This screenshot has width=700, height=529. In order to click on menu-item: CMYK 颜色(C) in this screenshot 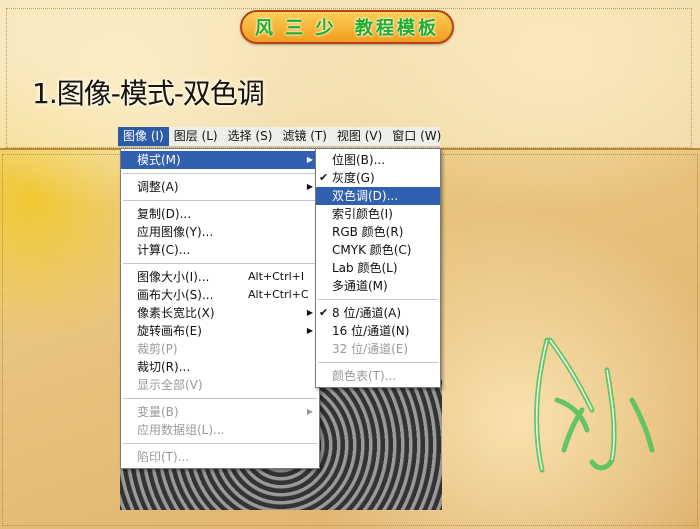, I will do `click(378, 250)`.